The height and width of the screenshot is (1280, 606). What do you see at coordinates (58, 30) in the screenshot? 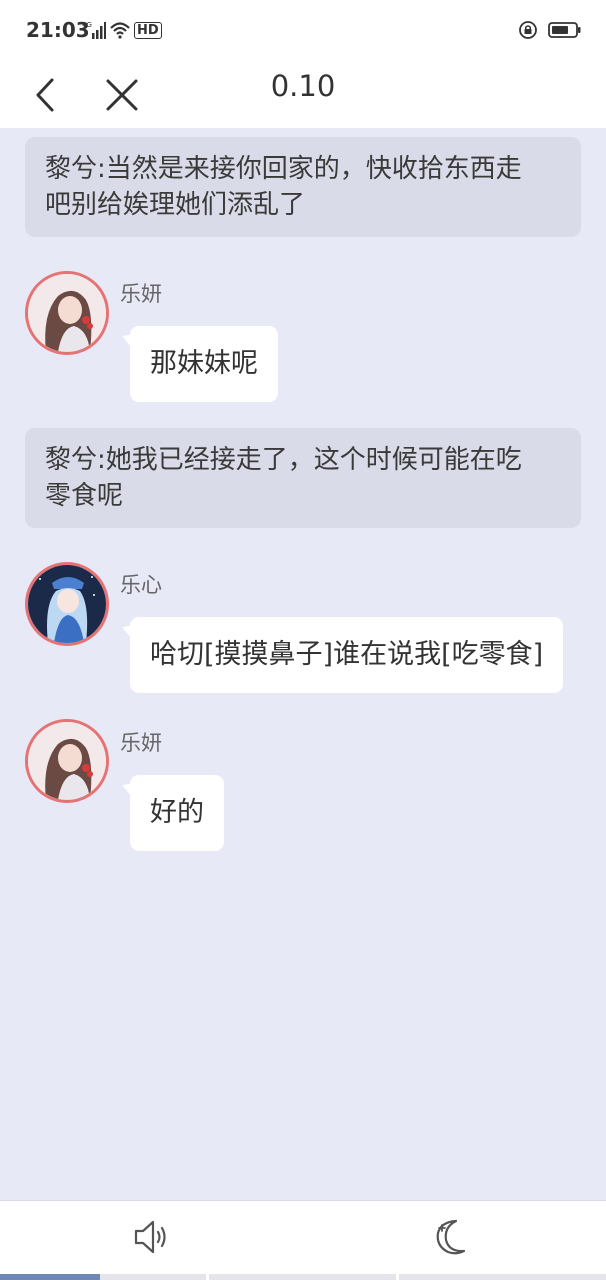
I see `status-time: 21:03` at bounding box center [58, 30].